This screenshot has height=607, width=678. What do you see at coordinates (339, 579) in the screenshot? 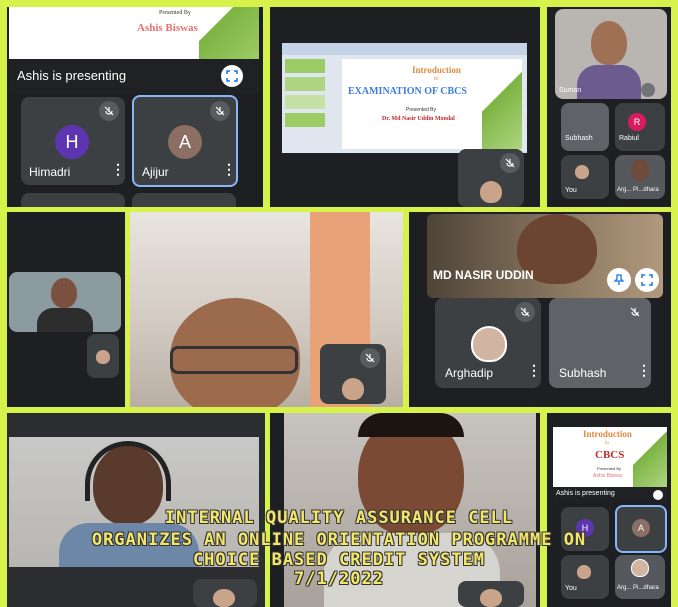
I see `caption-date: 7/1/2022` at bounding box center [339, 579].